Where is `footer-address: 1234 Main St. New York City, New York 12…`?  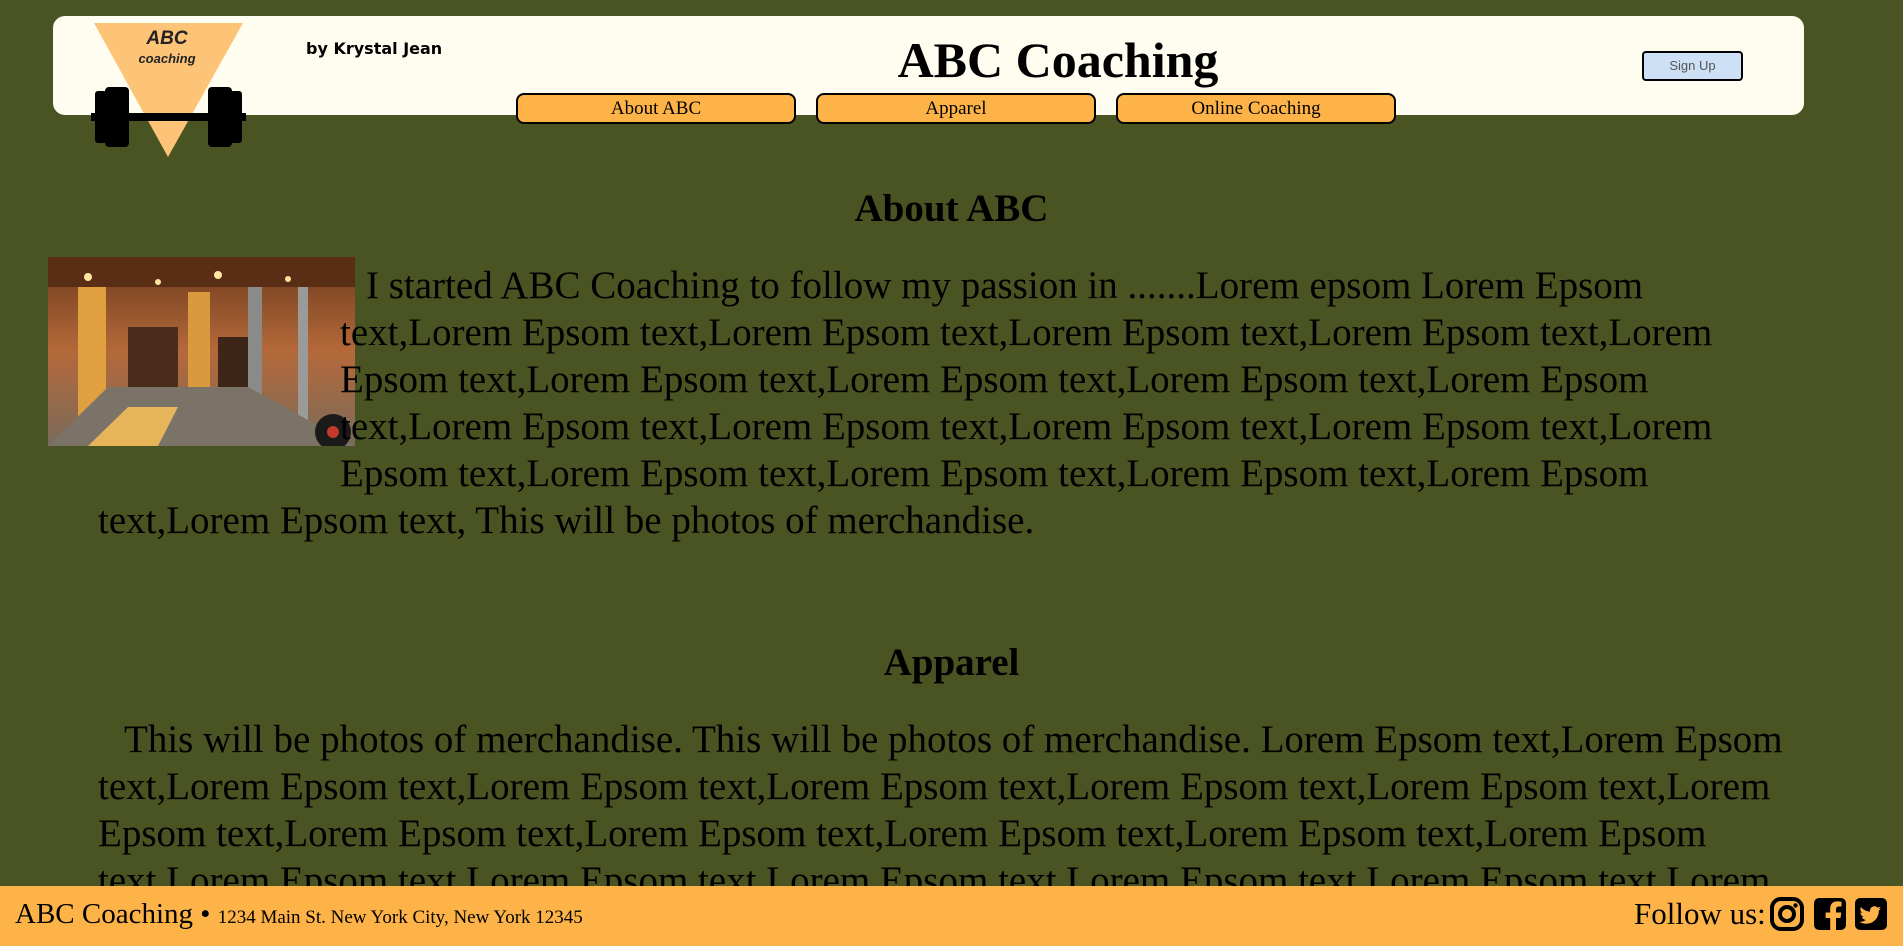 footer-address: 1234 Main St. New York City, New York 12… is located at coordinates (400, 917).